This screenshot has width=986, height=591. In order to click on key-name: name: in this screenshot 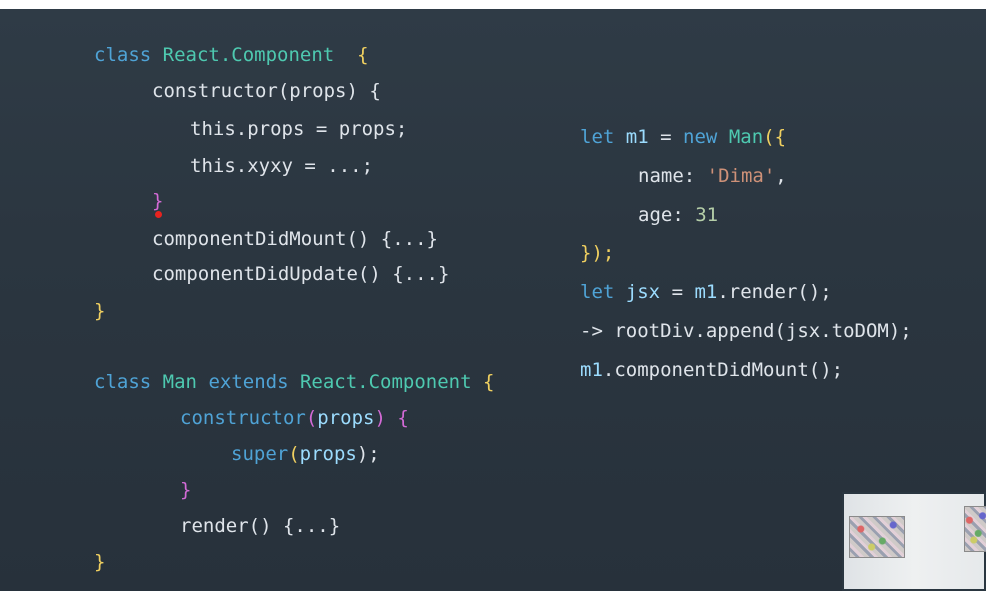, I will do `click(667, 176)`.